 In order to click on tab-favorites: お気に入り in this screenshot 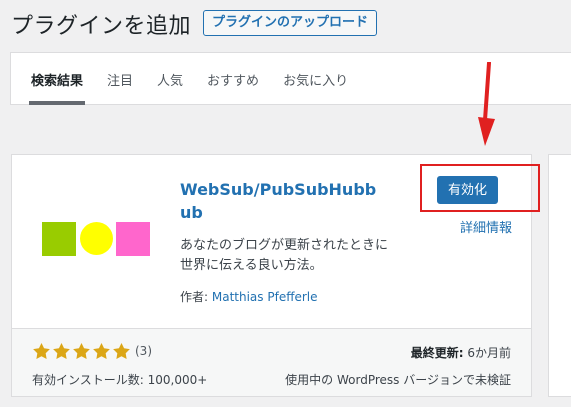, I will do `click(315, 78)`.